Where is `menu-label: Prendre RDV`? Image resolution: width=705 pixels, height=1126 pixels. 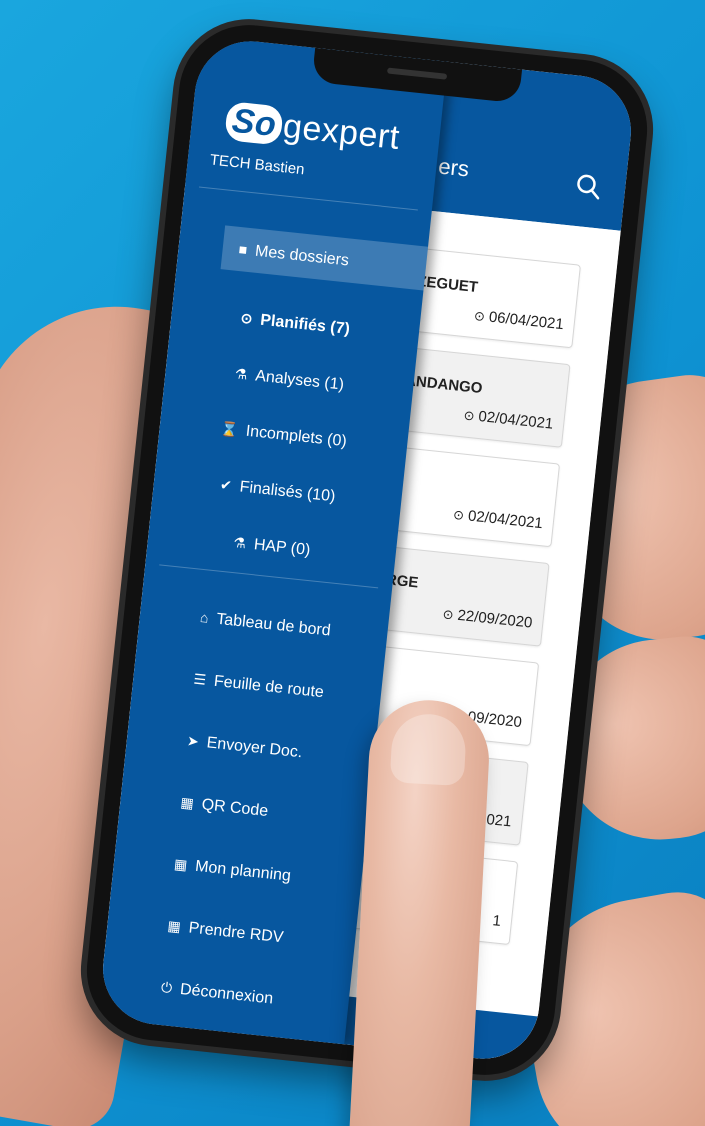
menu-label: Prendre RDV is located at coordinates (236, 933).